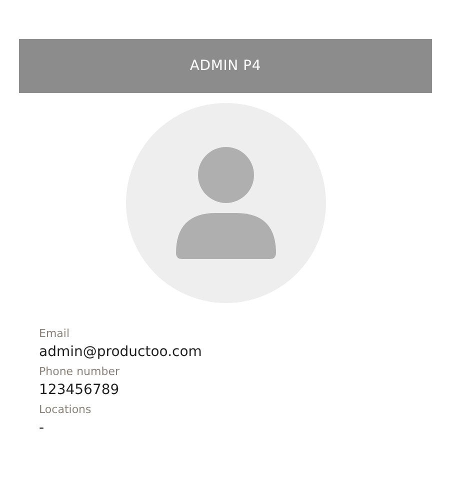  I want to click on field-label: Email, so click(54, 334).